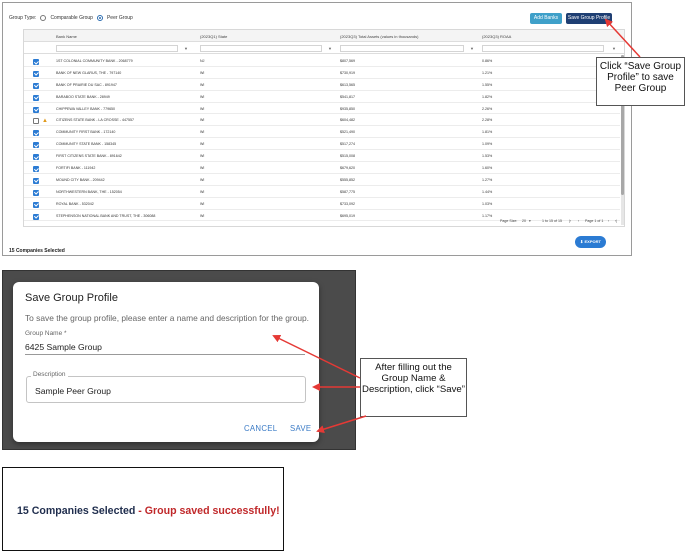 This screenshot has width=688, height=553. What do you see at coordinates (546, 18) in the screenshot?
I see `add-banks-button: Add Banks` at bounding box center [546, 18].